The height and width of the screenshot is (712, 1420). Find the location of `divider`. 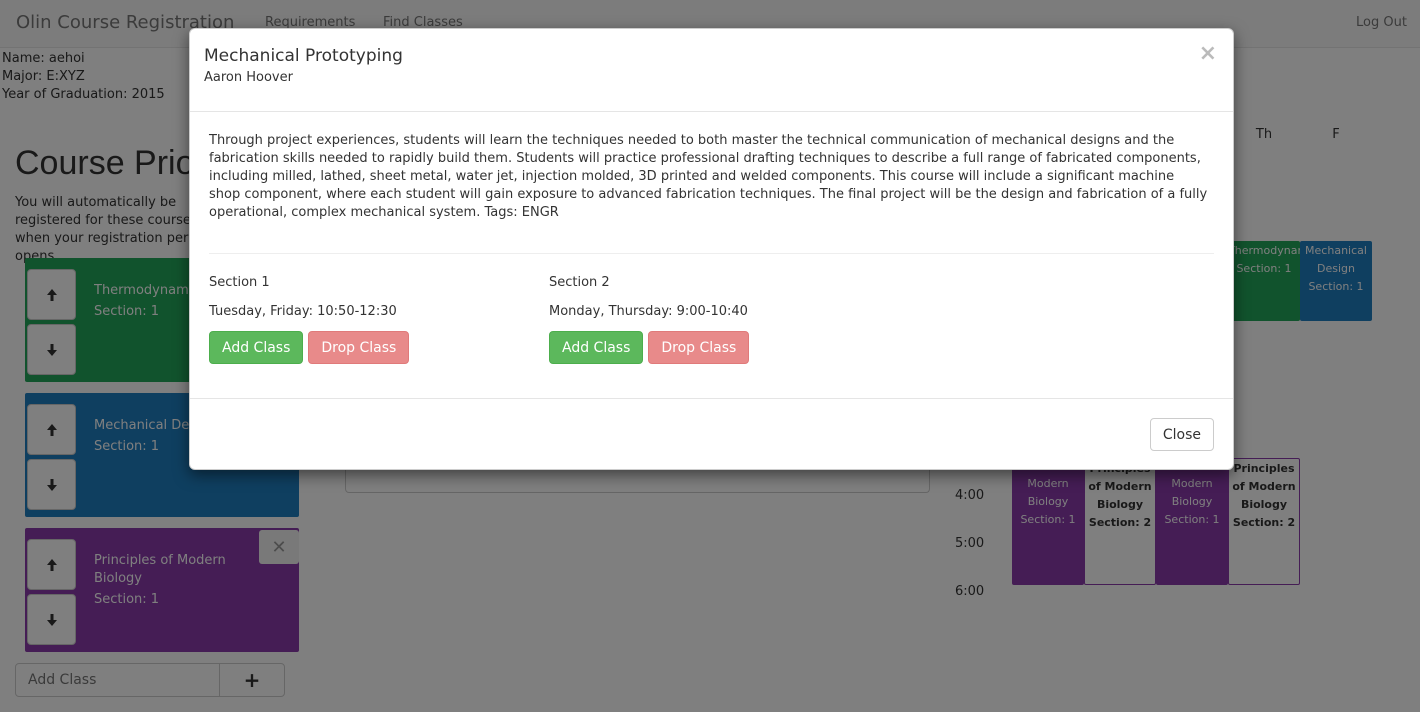

divider is located at coordinates (711, 253).